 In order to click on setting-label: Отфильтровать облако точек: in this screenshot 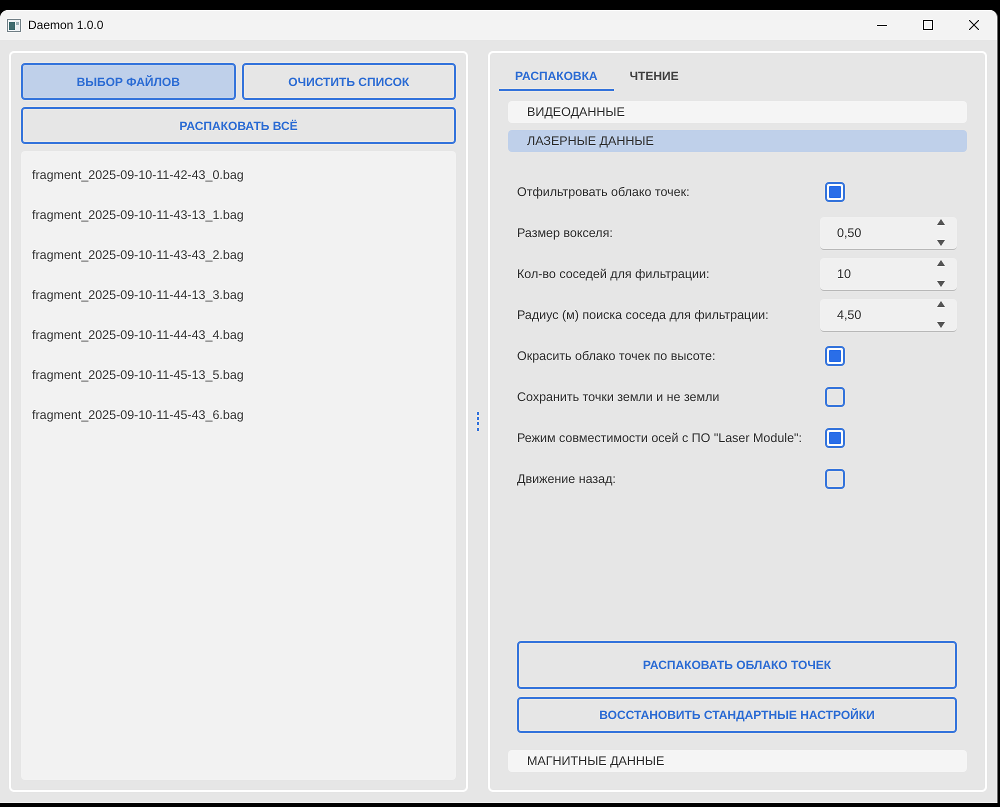, I will do `click(604, 192)`.